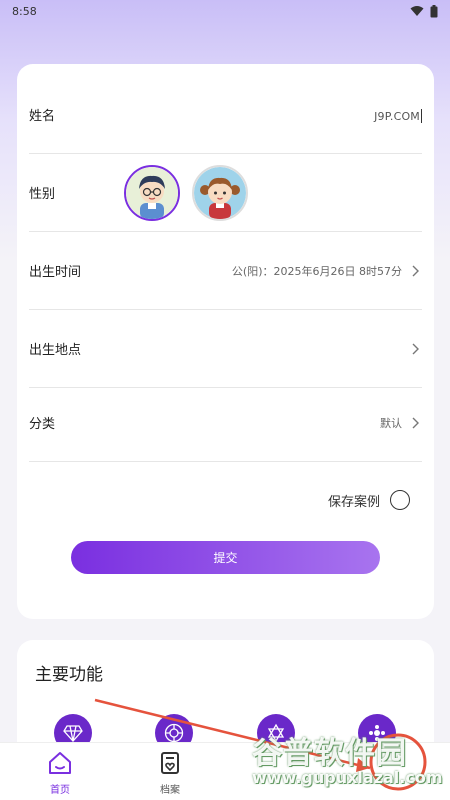 Image resolution: width=450 pixels, height=800 pixels. What do you see at coordinates (60, 790) in the screenshot?
I see `tab-home-label: 首页` at bounding box center [60, 790].